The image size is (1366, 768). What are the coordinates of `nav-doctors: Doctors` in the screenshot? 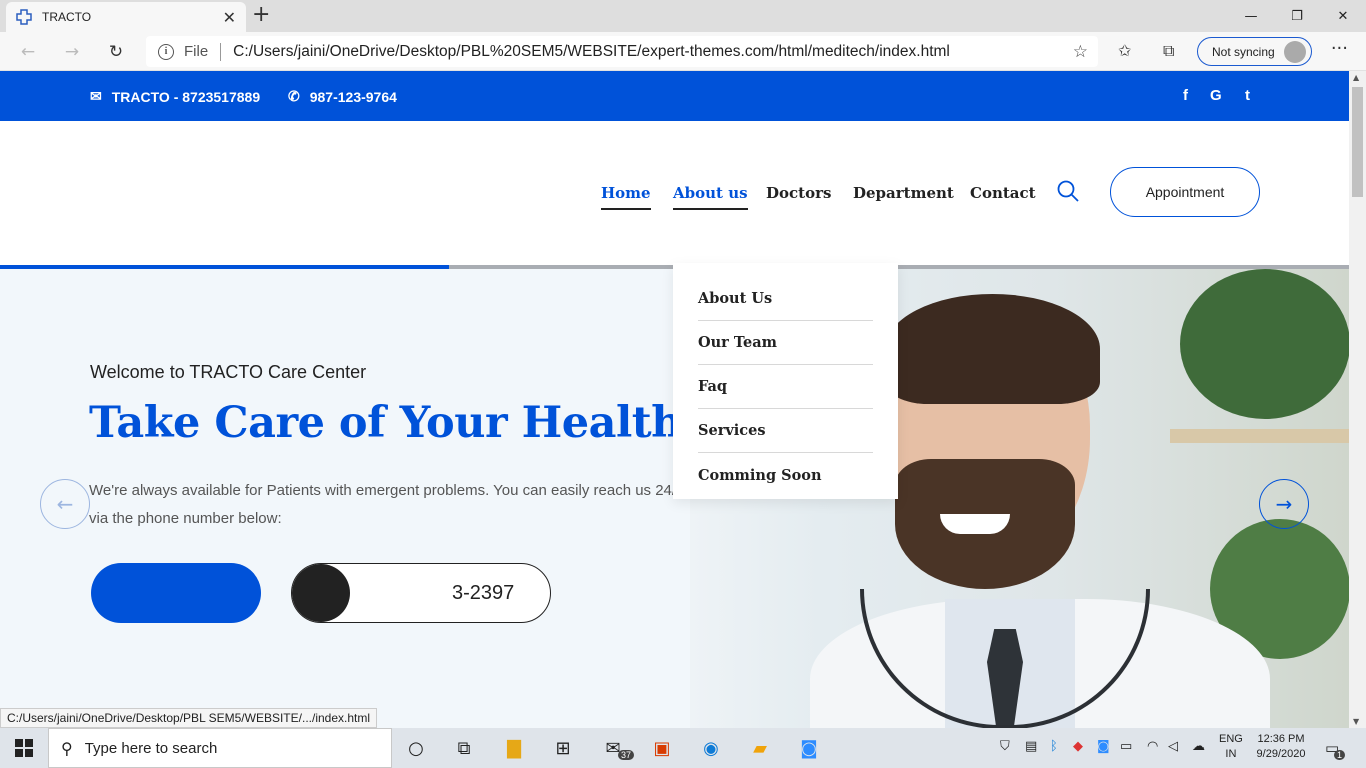 It's located at (798, 193).